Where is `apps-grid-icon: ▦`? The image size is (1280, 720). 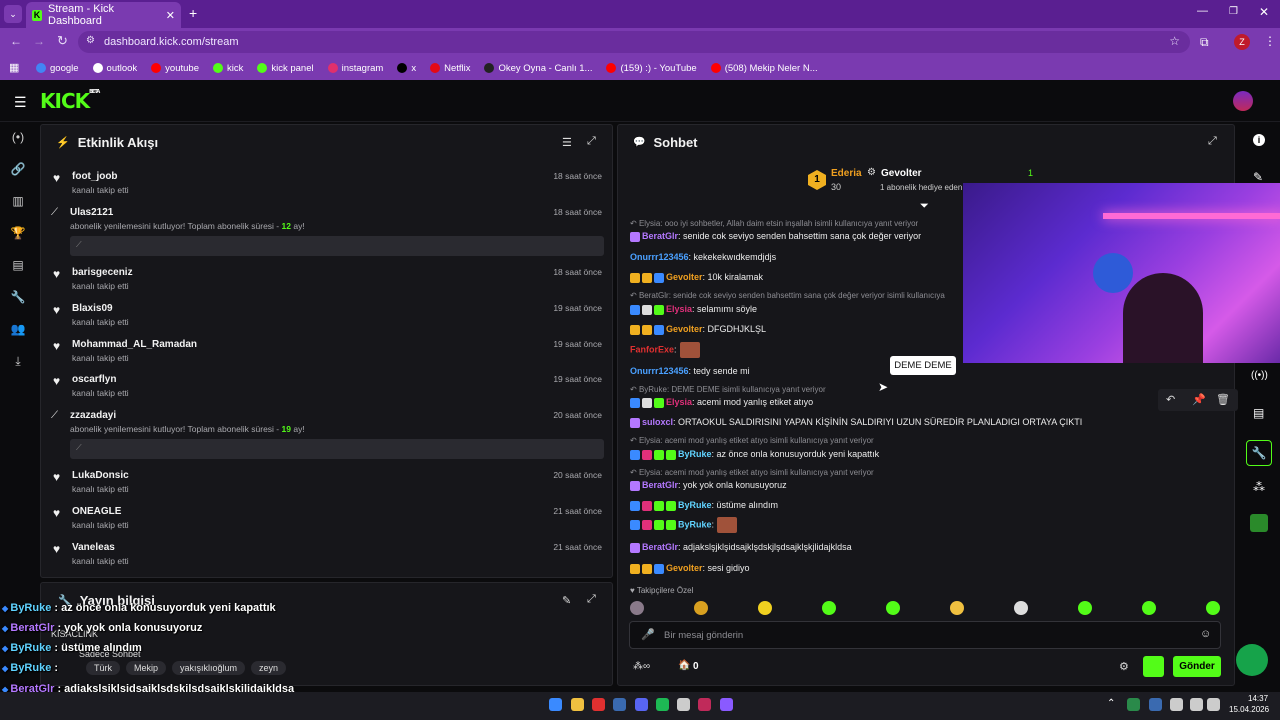
apps-grid-icon: ▦ is located at coordinates (14, 67).